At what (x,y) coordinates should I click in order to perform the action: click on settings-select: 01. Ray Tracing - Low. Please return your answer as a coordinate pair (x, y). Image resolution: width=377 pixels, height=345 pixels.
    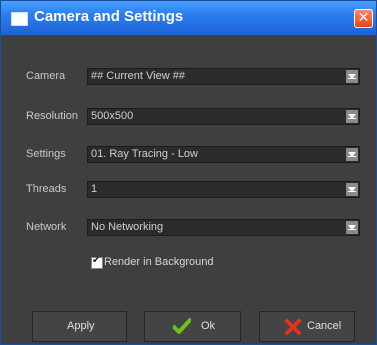
    Looking at the image, I should click on (223, 154).